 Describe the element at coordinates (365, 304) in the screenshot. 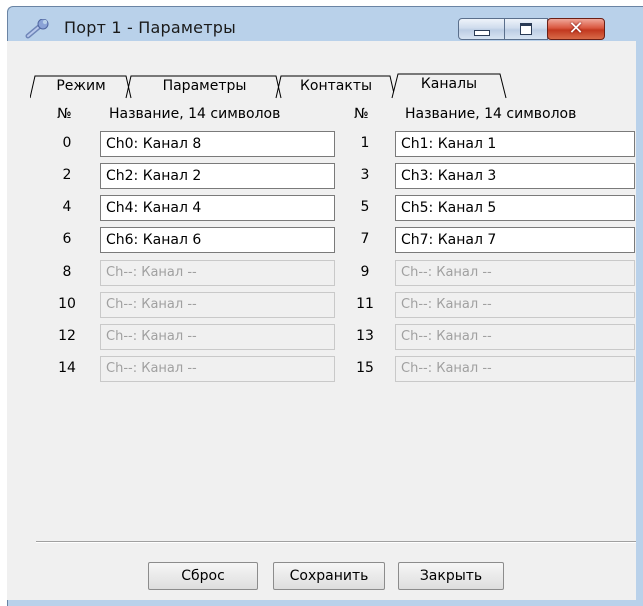

I see `channel-number: 11` at that location.